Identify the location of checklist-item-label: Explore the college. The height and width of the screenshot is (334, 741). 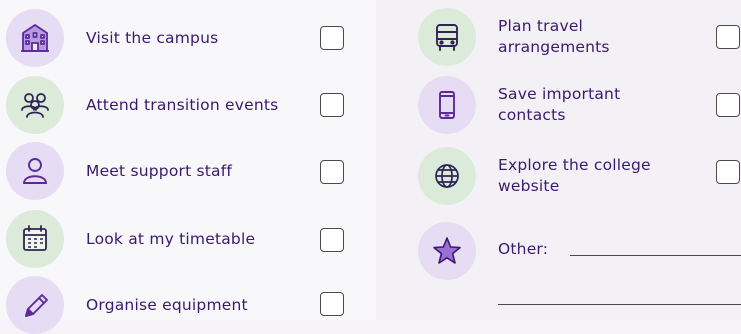
(574, 165).